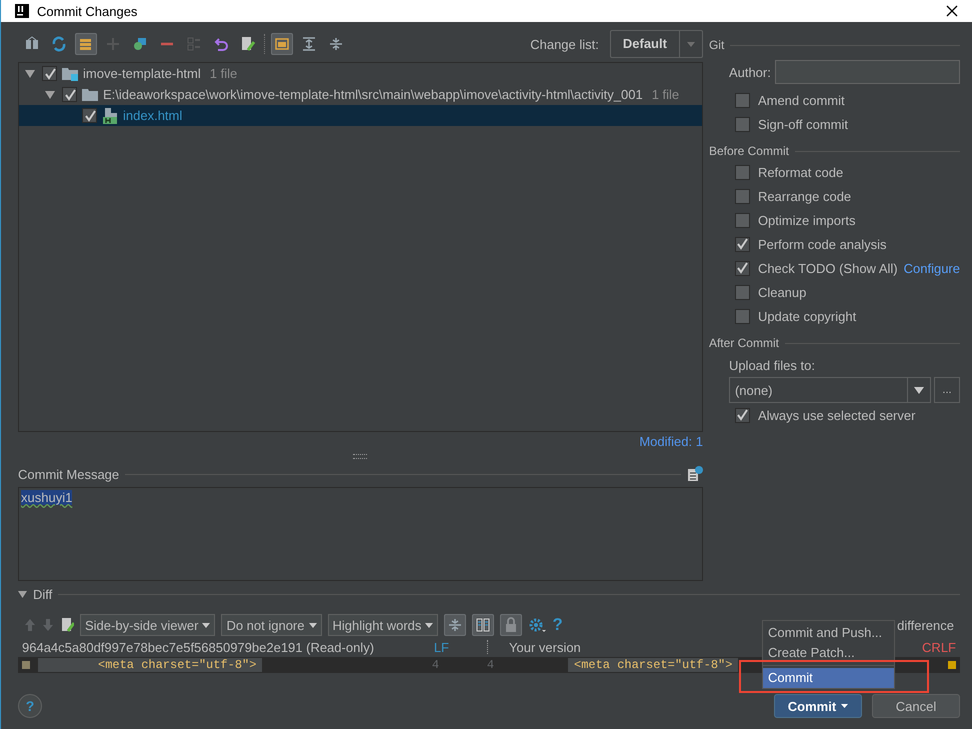 This screenshot has width=972, height=729. Describe the element at coordinates (801, 172) in the screenshot. I see `option-label: Reformat code` at that location.